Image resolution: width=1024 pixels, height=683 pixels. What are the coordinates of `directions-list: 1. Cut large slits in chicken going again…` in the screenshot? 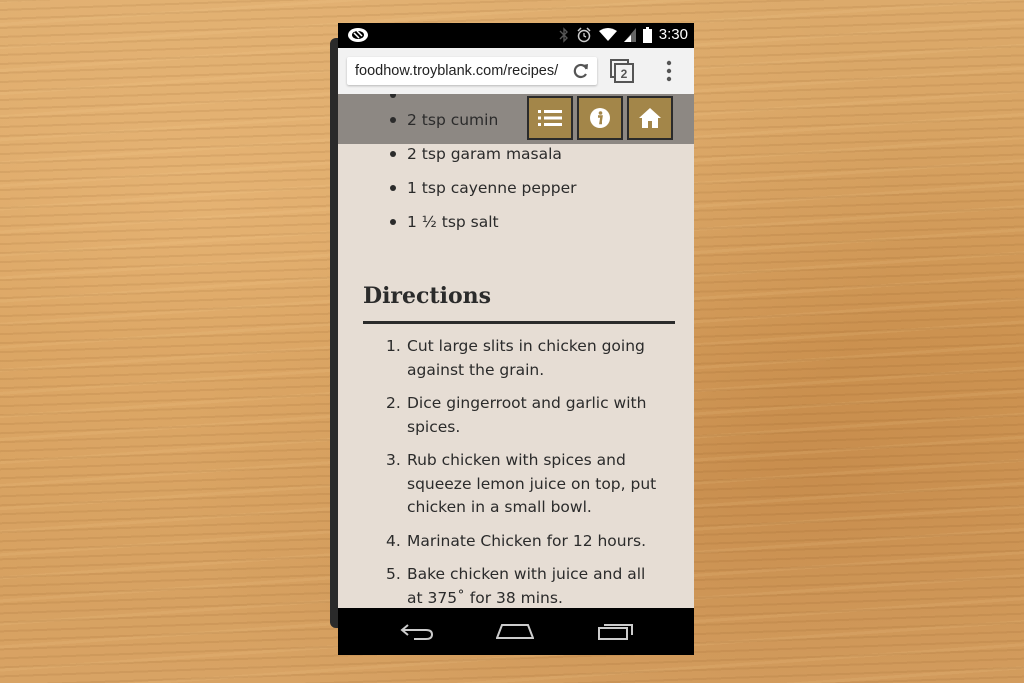 It's located at (516, 471).